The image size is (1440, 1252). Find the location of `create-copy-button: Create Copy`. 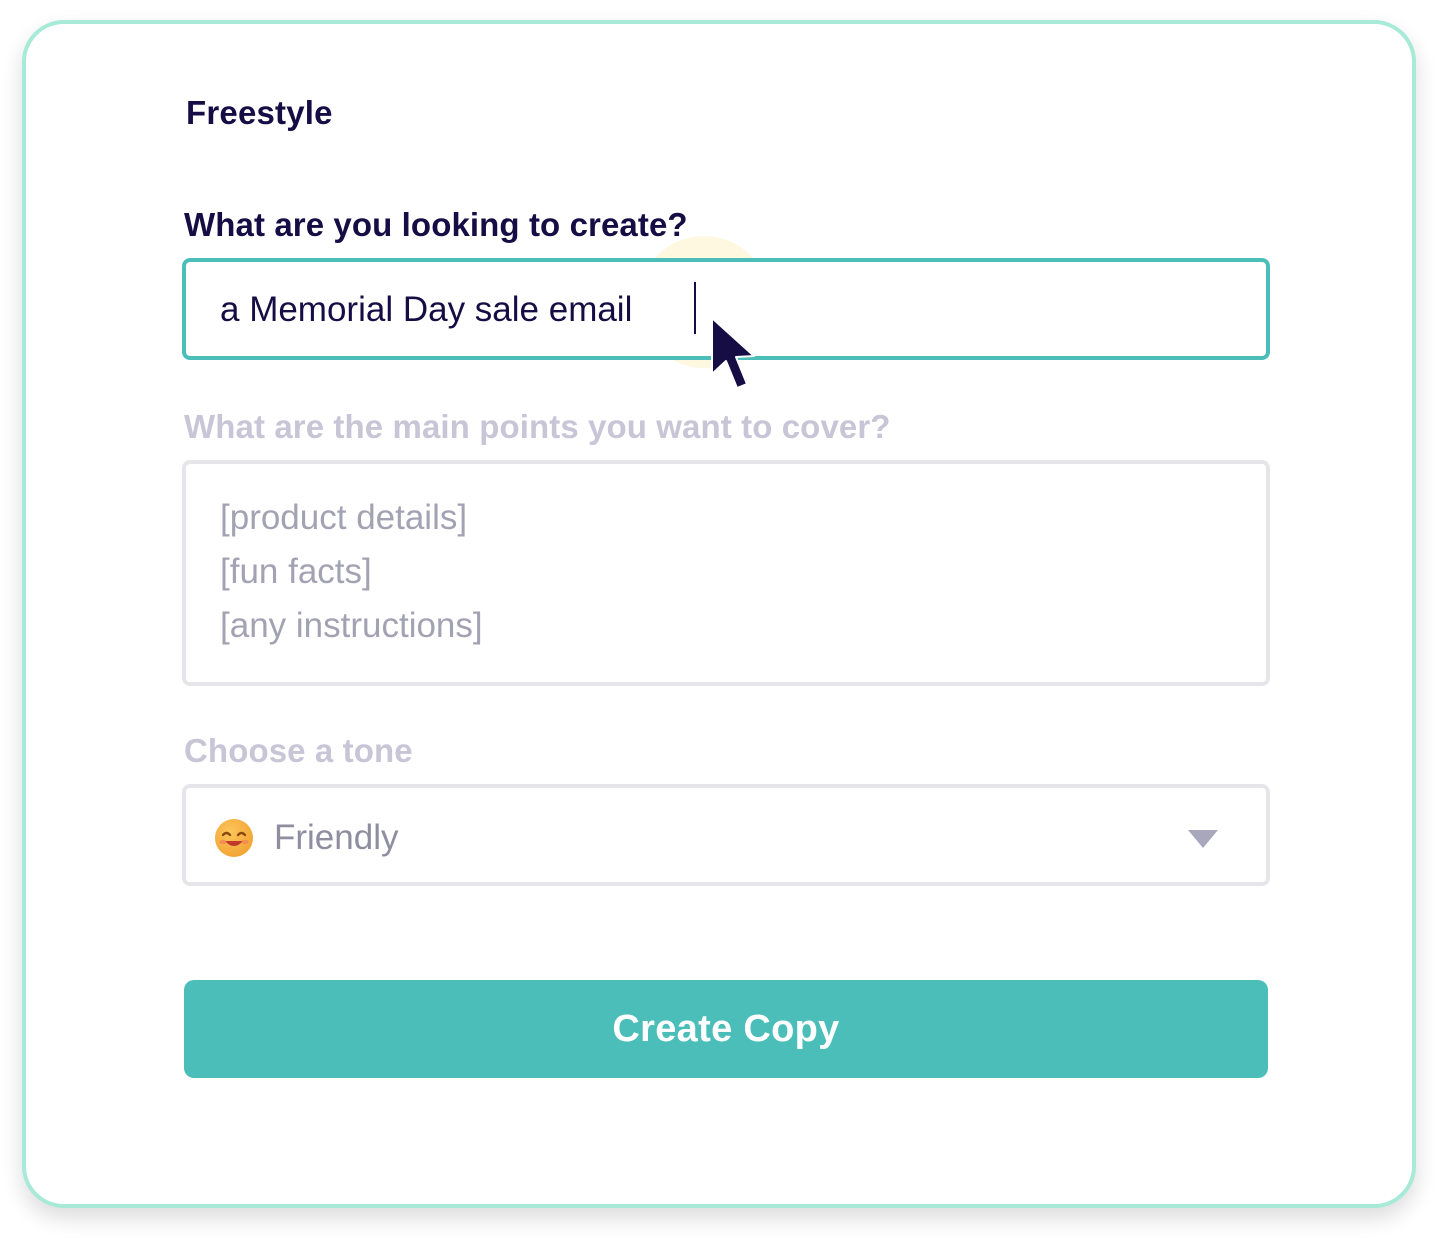

create-copy-button: Create Copy is located at coordinates (726, 1029).